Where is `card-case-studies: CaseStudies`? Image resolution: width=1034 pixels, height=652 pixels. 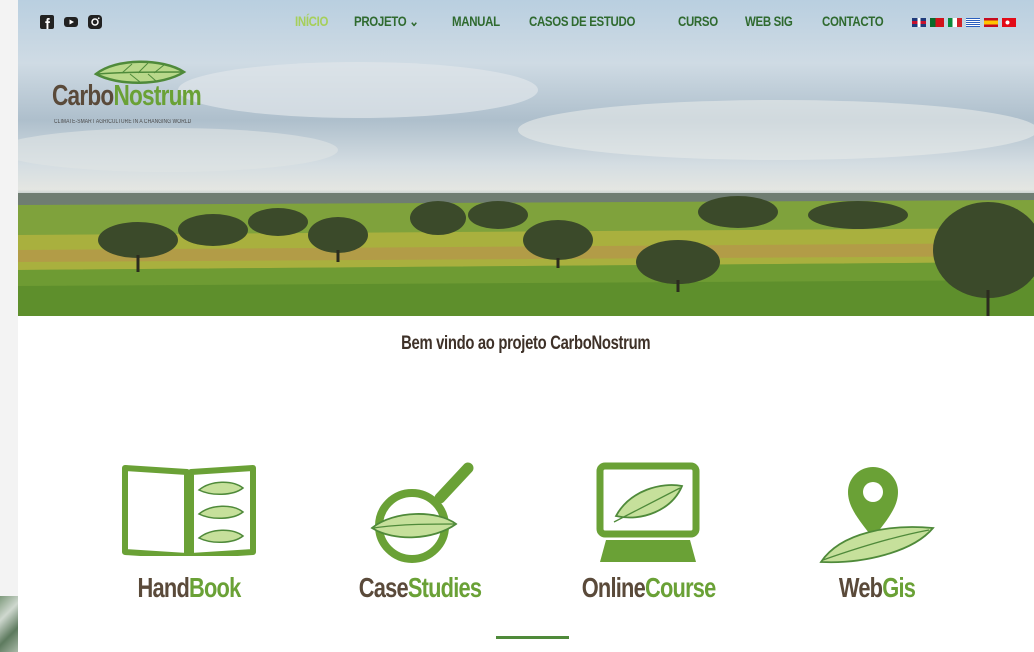 card-case-studies: CaseStudies is located at coordinates (420, 535).